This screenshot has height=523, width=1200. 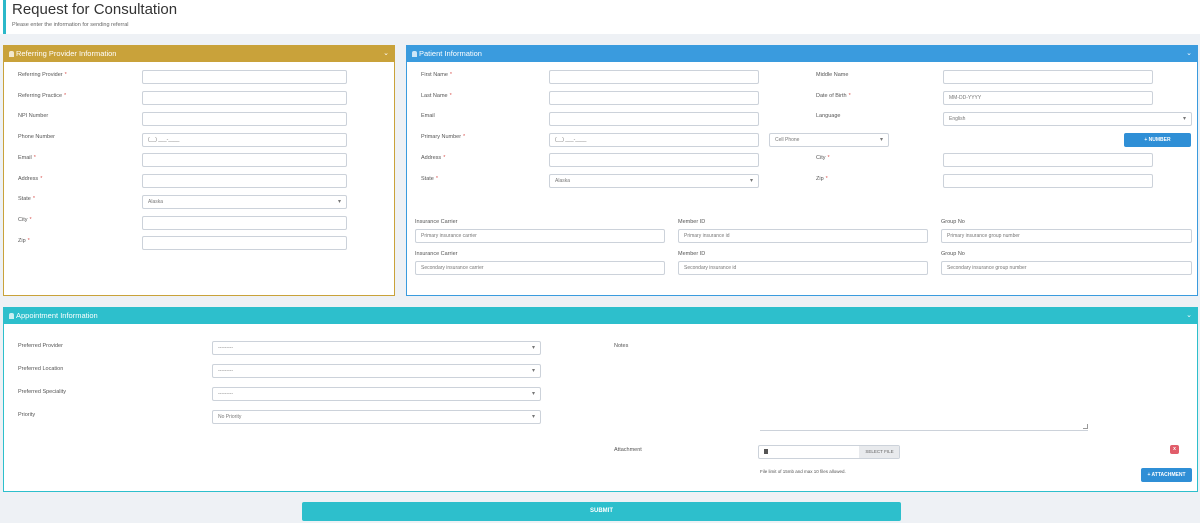 I want to click on preferred-location-label: Preferred Location, so click(x=41, y=369).